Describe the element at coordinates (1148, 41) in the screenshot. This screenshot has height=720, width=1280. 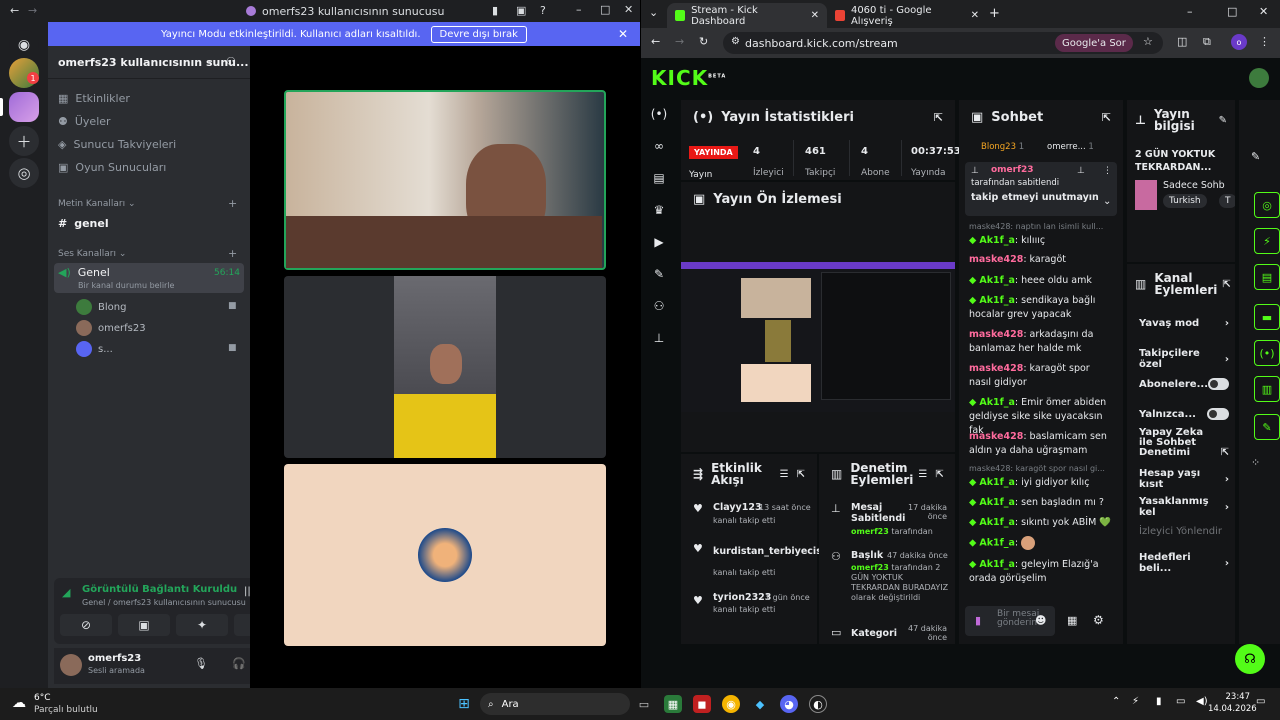
I see `bookmark-star-icon: ☆` at that location.